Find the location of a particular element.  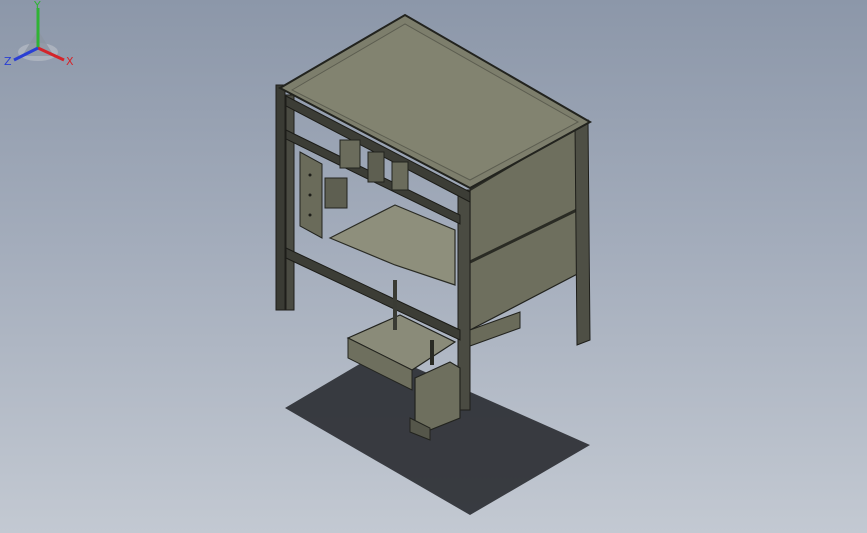

frame-leg-back-right is located at coordinates (582, 232).